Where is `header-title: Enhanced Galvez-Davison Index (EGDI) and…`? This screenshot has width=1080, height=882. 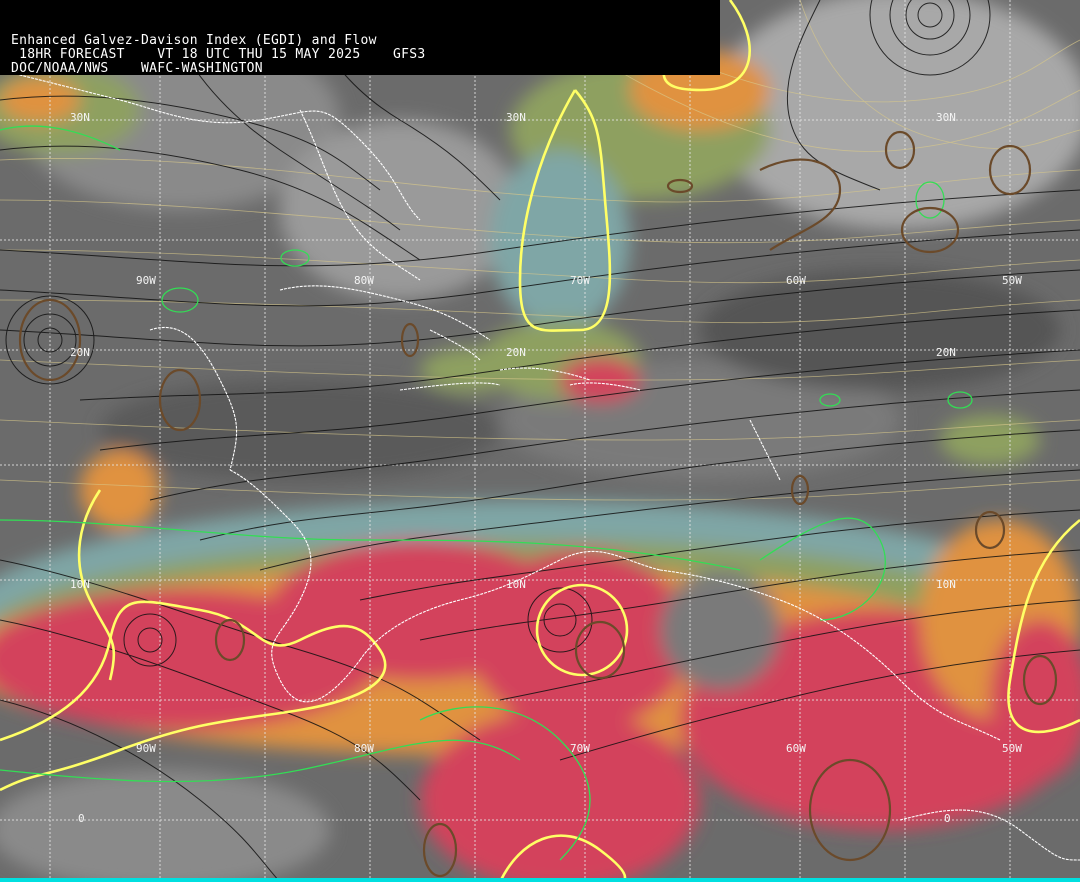 header-title: Enhanced Galvez-Davison Index (EGDI) and… is located at coordinates (194, 40).